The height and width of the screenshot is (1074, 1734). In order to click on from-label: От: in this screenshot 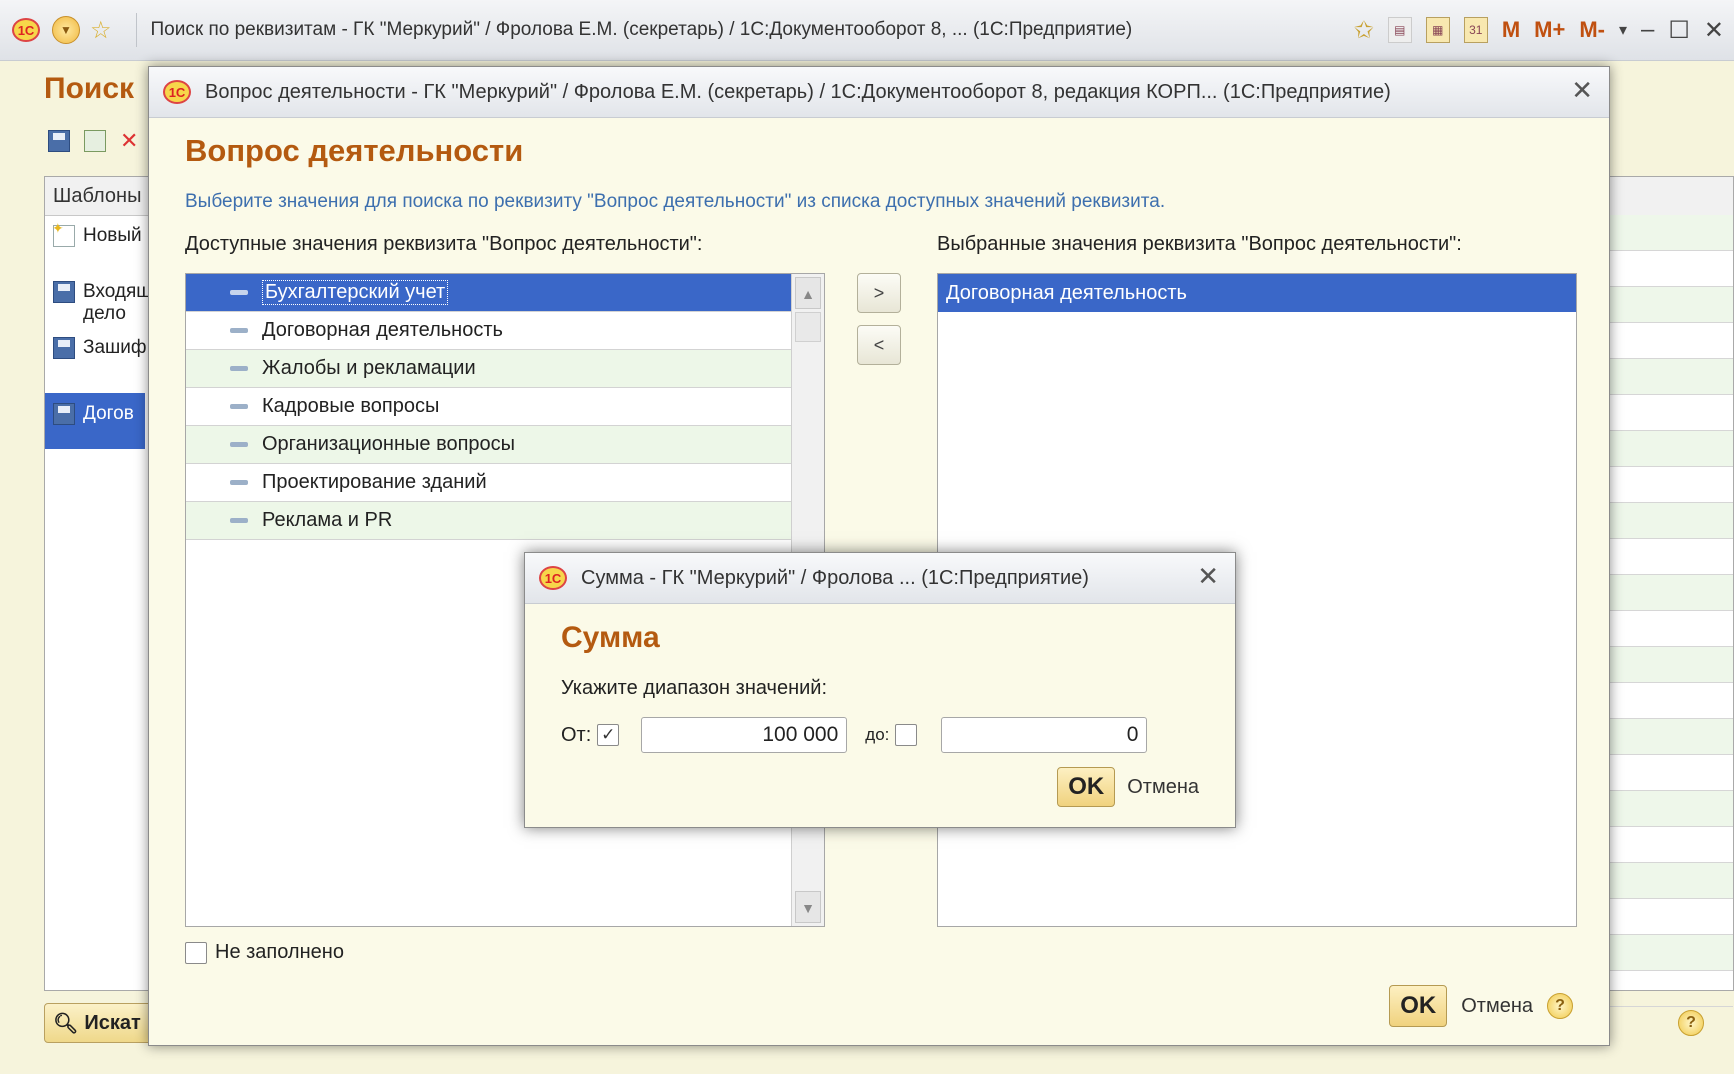, I will do `click(576, 734)`.